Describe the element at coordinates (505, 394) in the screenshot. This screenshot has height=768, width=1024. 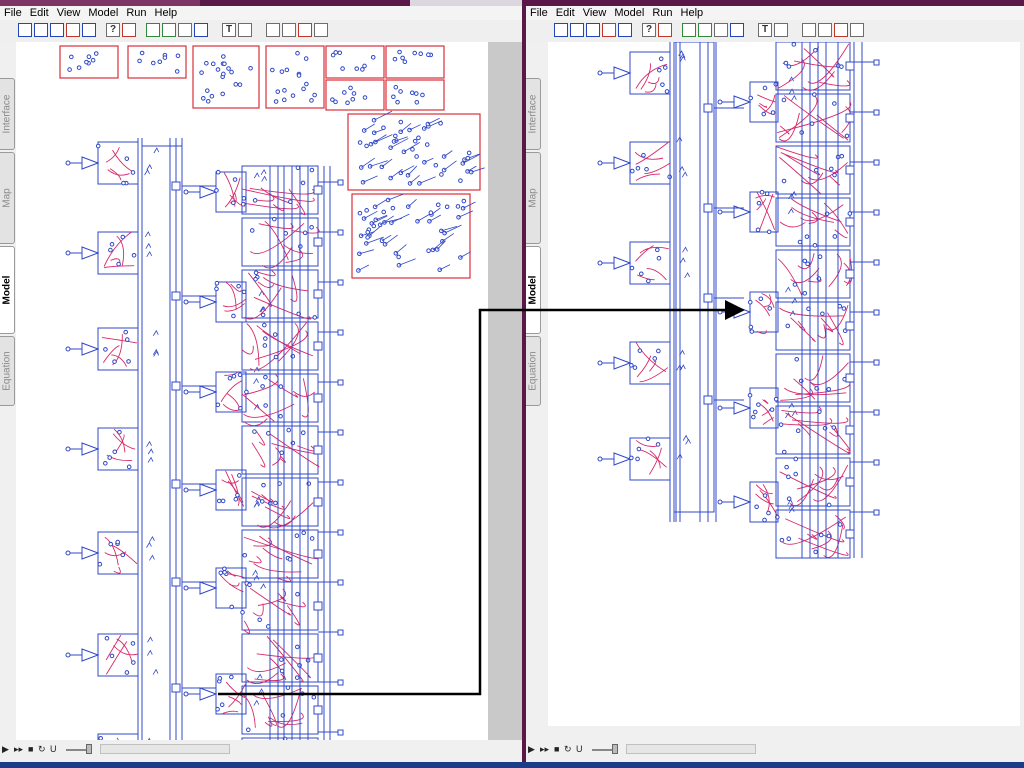
I see `vertical-scrollbar` at that location.